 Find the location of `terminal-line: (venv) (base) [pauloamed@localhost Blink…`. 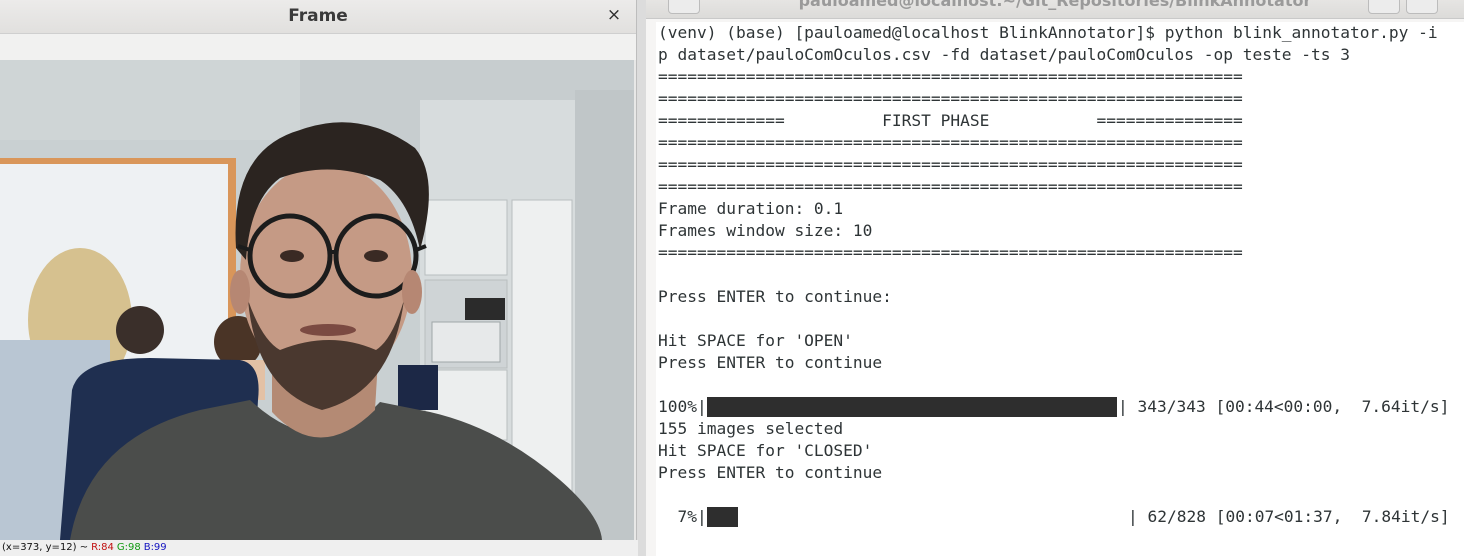

terminal-line: (venv) (base) [pauloamed@localhost Blink… is located at coordinates (1048, 32).